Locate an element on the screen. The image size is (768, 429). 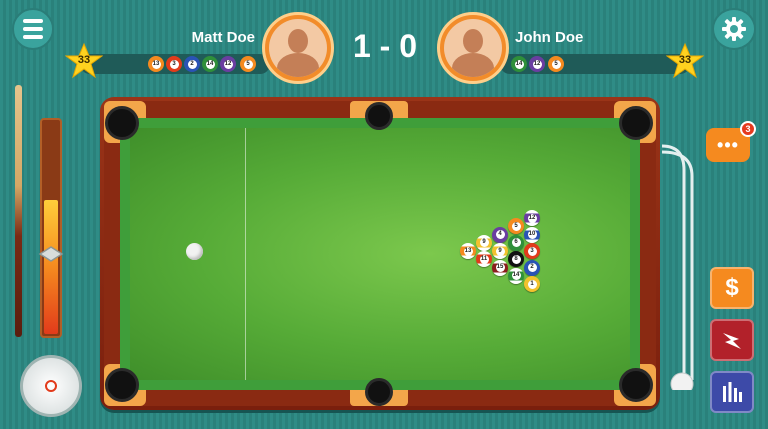
score: 1 - 0 is located at coordinates (385, 46).